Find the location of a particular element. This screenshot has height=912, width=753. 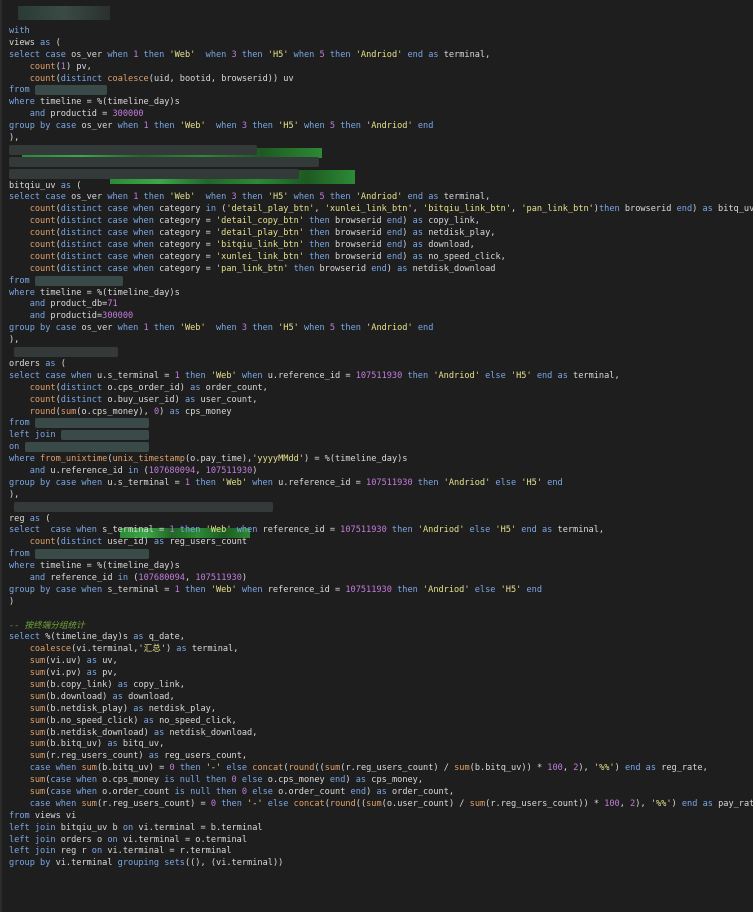

code-token: 3 is located at coordinates (236, 54).